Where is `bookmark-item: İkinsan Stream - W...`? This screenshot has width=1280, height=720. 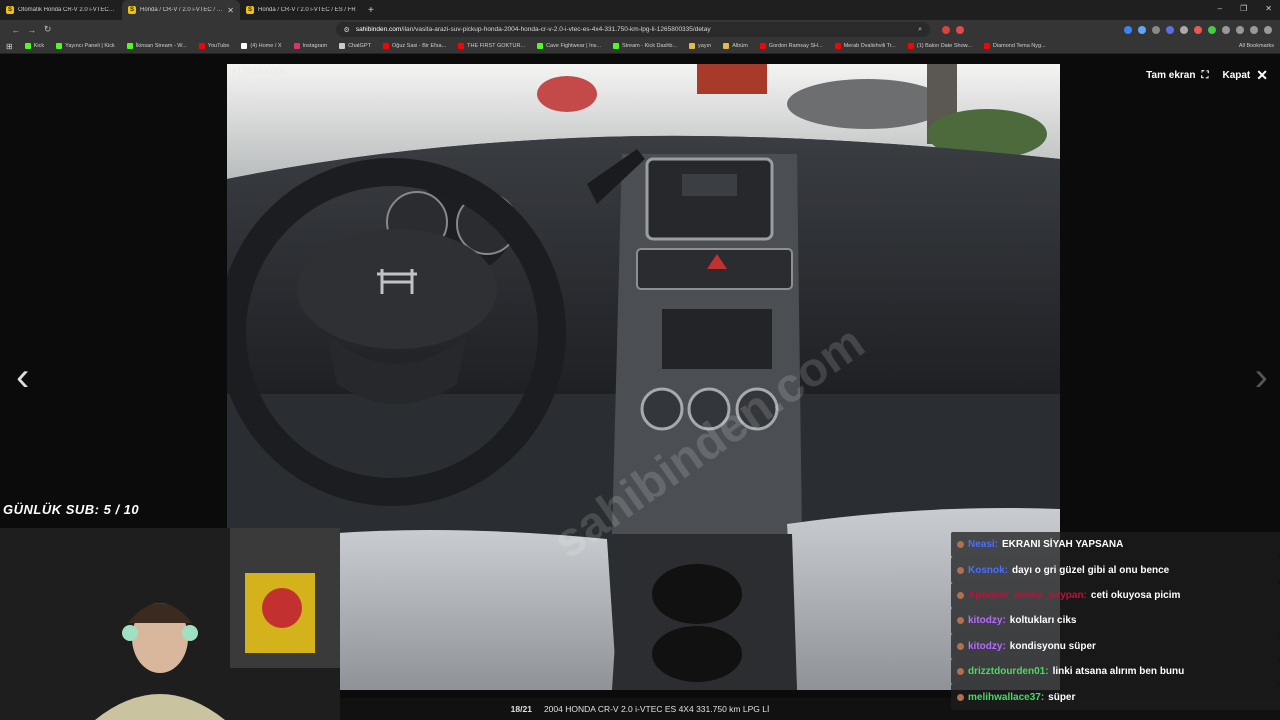 bookmark-item: İkinsan Stream - W... is located at coordinates (156, 46).